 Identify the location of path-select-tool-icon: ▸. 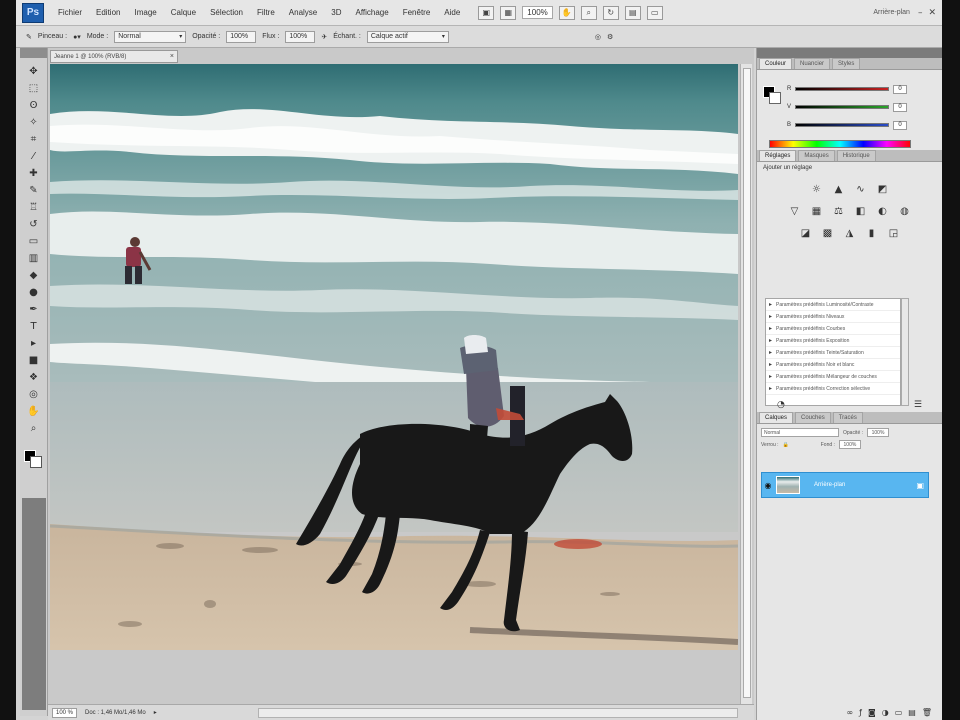
(34, 343).